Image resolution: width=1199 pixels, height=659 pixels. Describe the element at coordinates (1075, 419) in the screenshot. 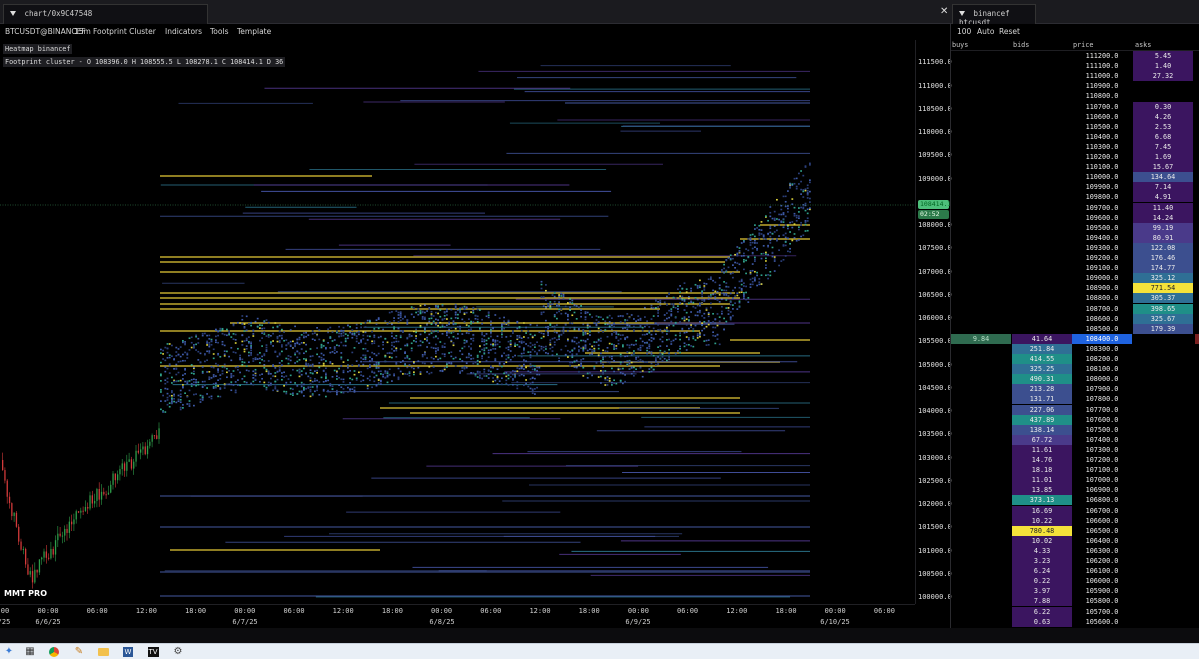

I see `bid-row: 437.89 107600.0` at that location.